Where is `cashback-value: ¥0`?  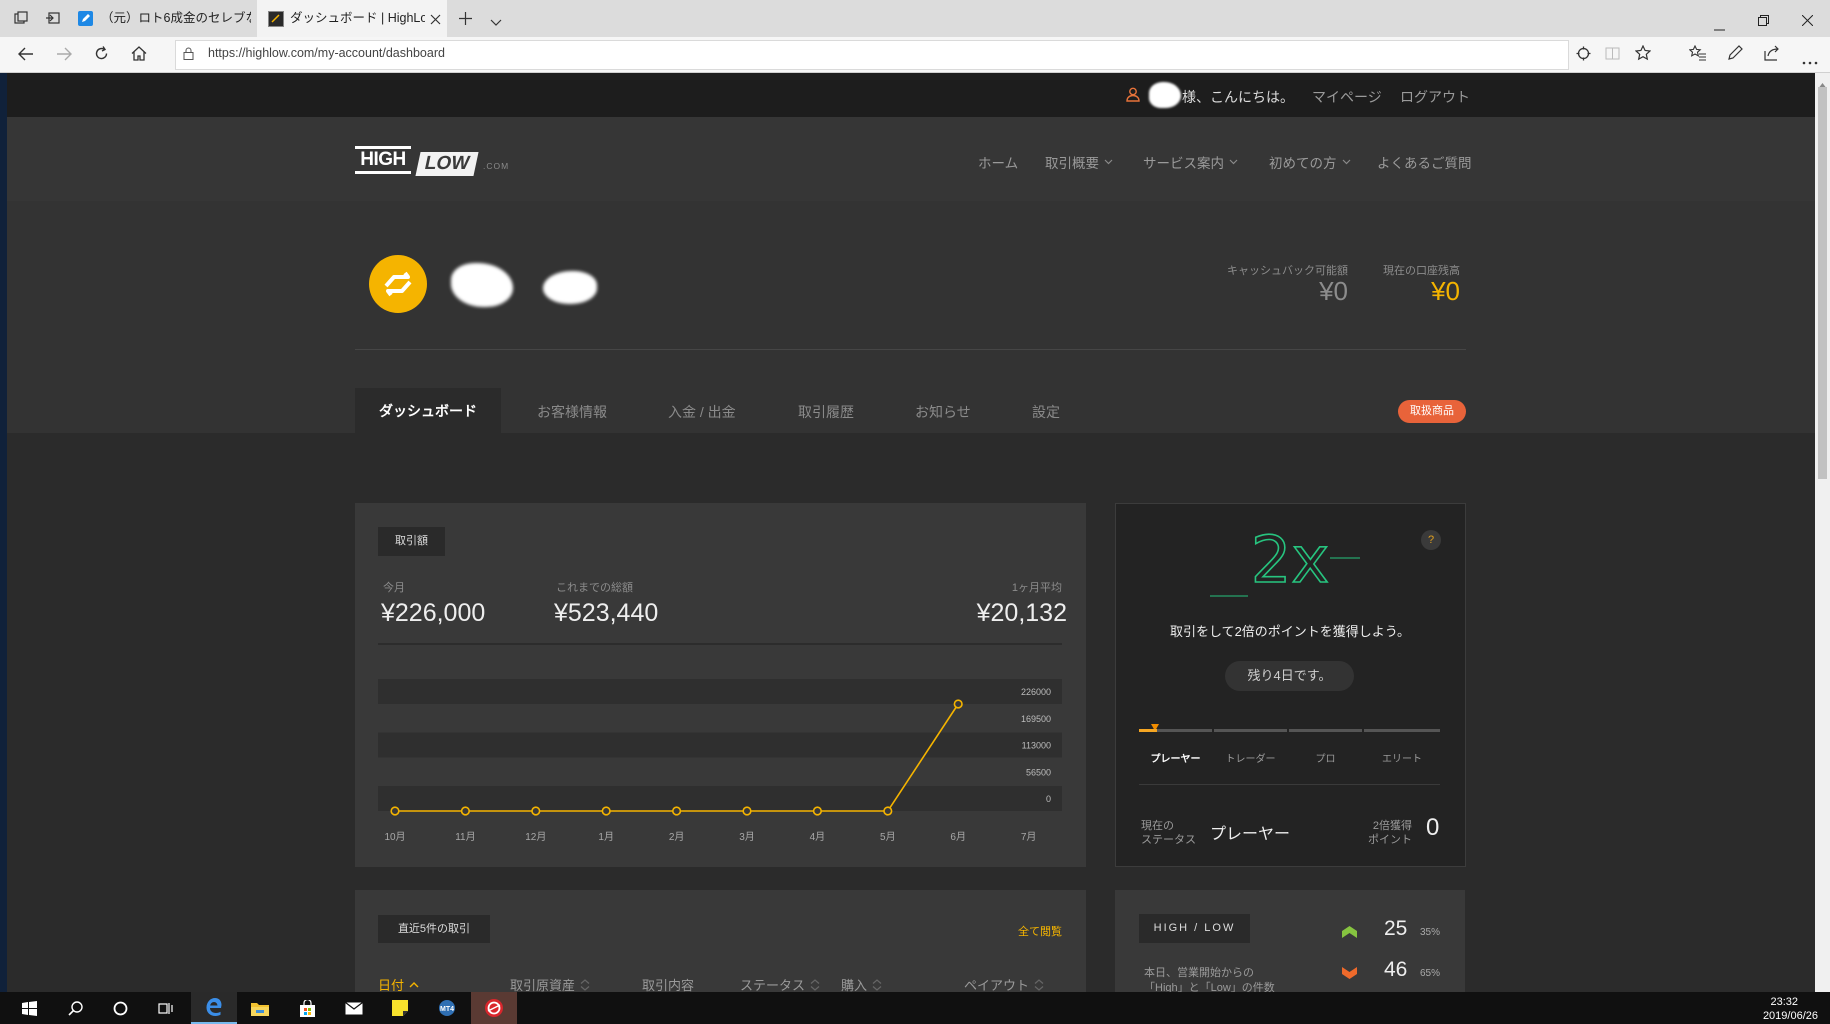 cashback-value: ¥0 is located at coordinates (1333, 291).